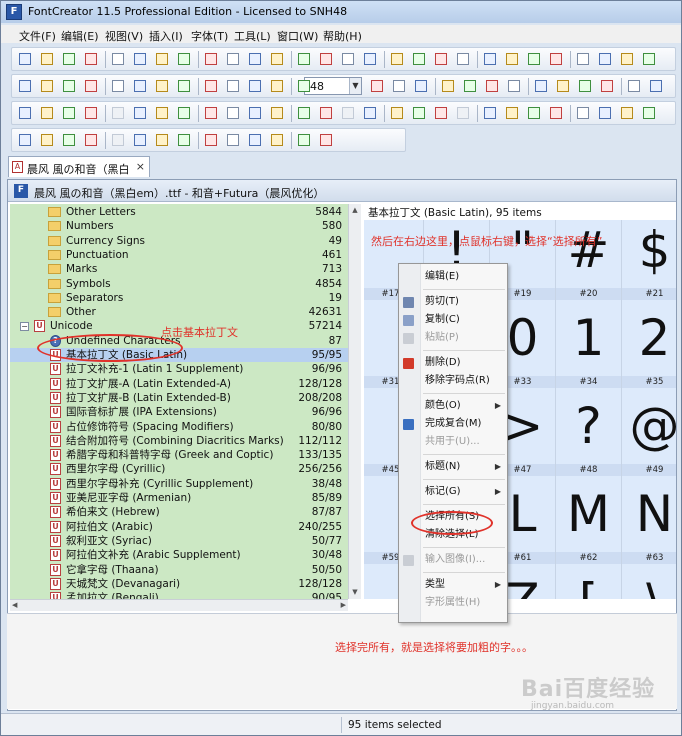  What do you see at coordinates (453, 492) in the screenshot?
I see `context-menu-item: 标记(G) ▶` at bounding box center [453, 492].